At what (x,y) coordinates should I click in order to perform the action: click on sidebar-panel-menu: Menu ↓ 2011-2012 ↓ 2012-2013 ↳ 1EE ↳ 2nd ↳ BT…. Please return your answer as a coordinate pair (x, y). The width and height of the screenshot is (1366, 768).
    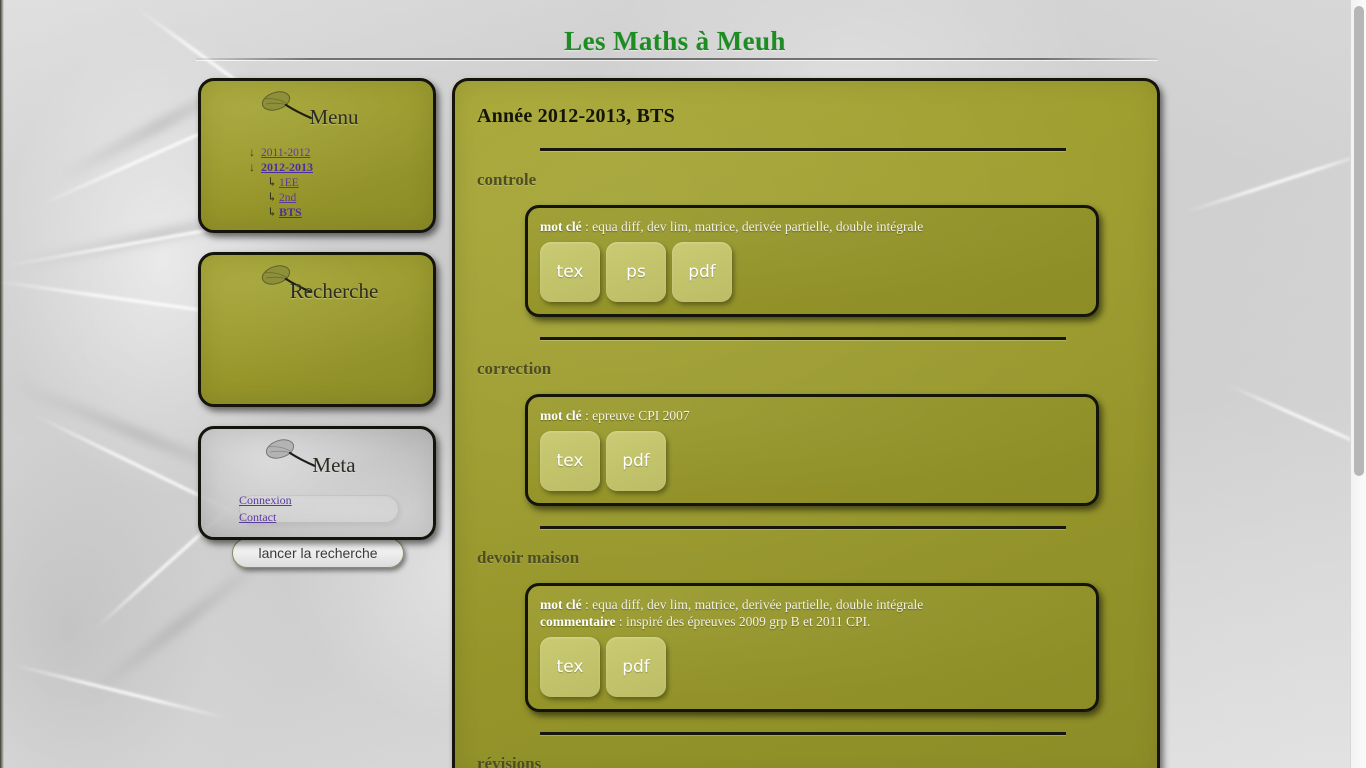
    Looking at the image, I should click on (317, 155).